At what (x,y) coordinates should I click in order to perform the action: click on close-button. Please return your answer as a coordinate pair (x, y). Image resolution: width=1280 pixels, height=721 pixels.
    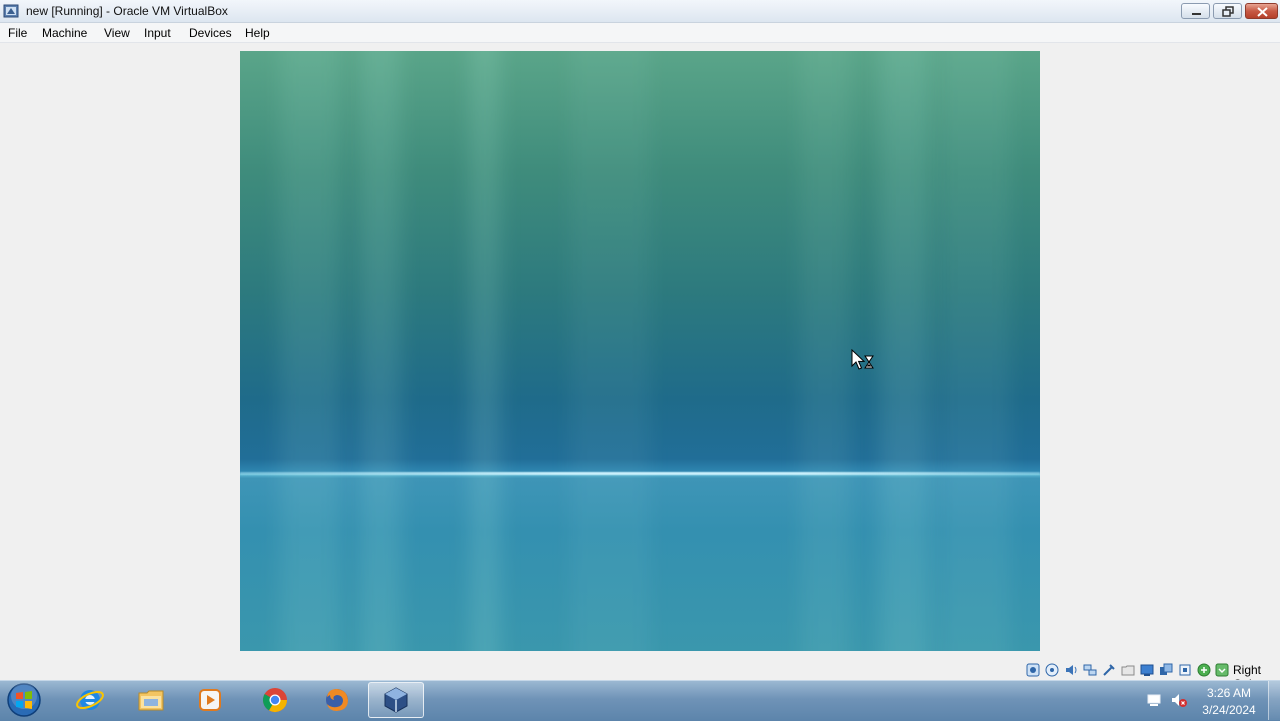
    Looking at the image, I should click on (1261, 11).